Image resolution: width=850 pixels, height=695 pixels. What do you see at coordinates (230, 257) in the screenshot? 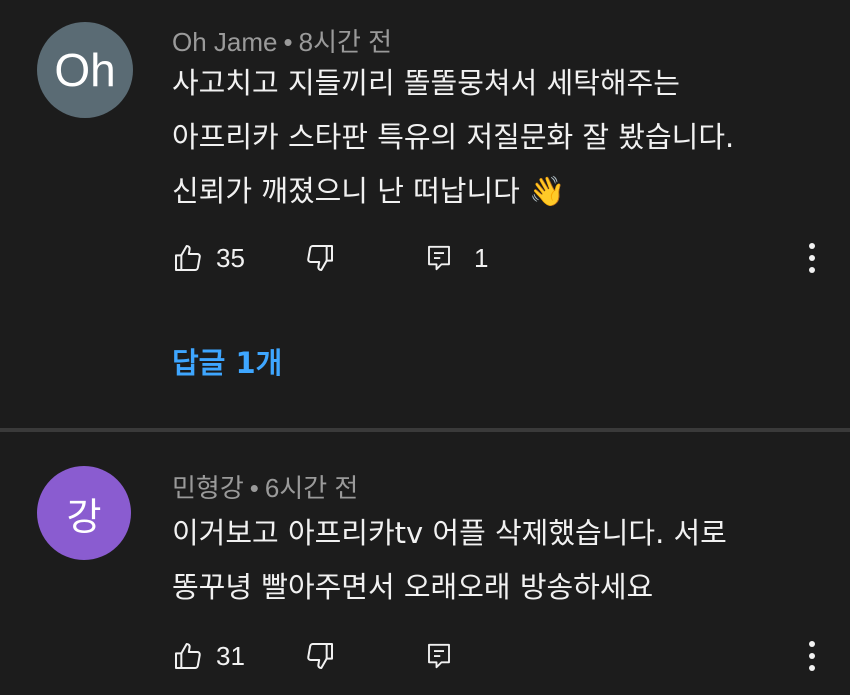
I see `like-count: 35` at bounding box center [230, 257].